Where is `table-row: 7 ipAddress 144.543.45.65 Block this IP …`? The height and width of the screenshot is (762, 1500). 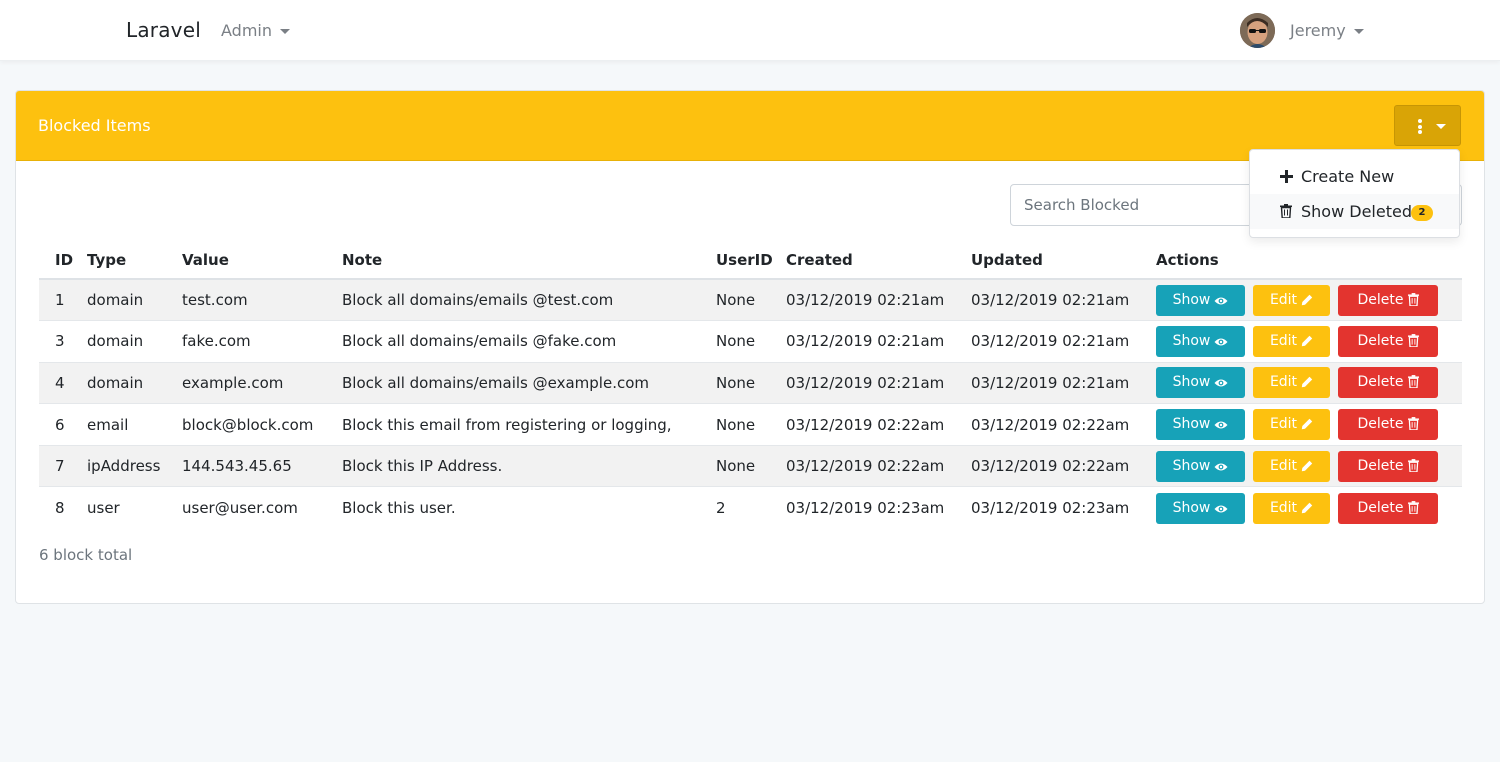
table-row: 7 ipAddress 144.543.45.65 Block this IP … is located at coordinates (750, 465).